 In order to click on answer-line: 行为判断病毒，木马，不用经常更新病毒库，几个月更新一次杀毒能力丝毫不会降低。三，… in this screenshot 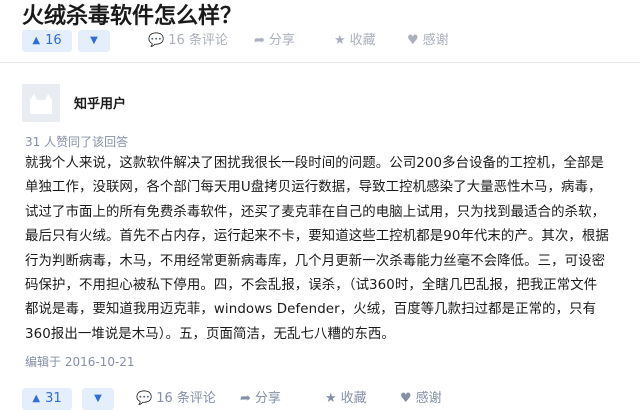, I will do `click(315, 261)`.